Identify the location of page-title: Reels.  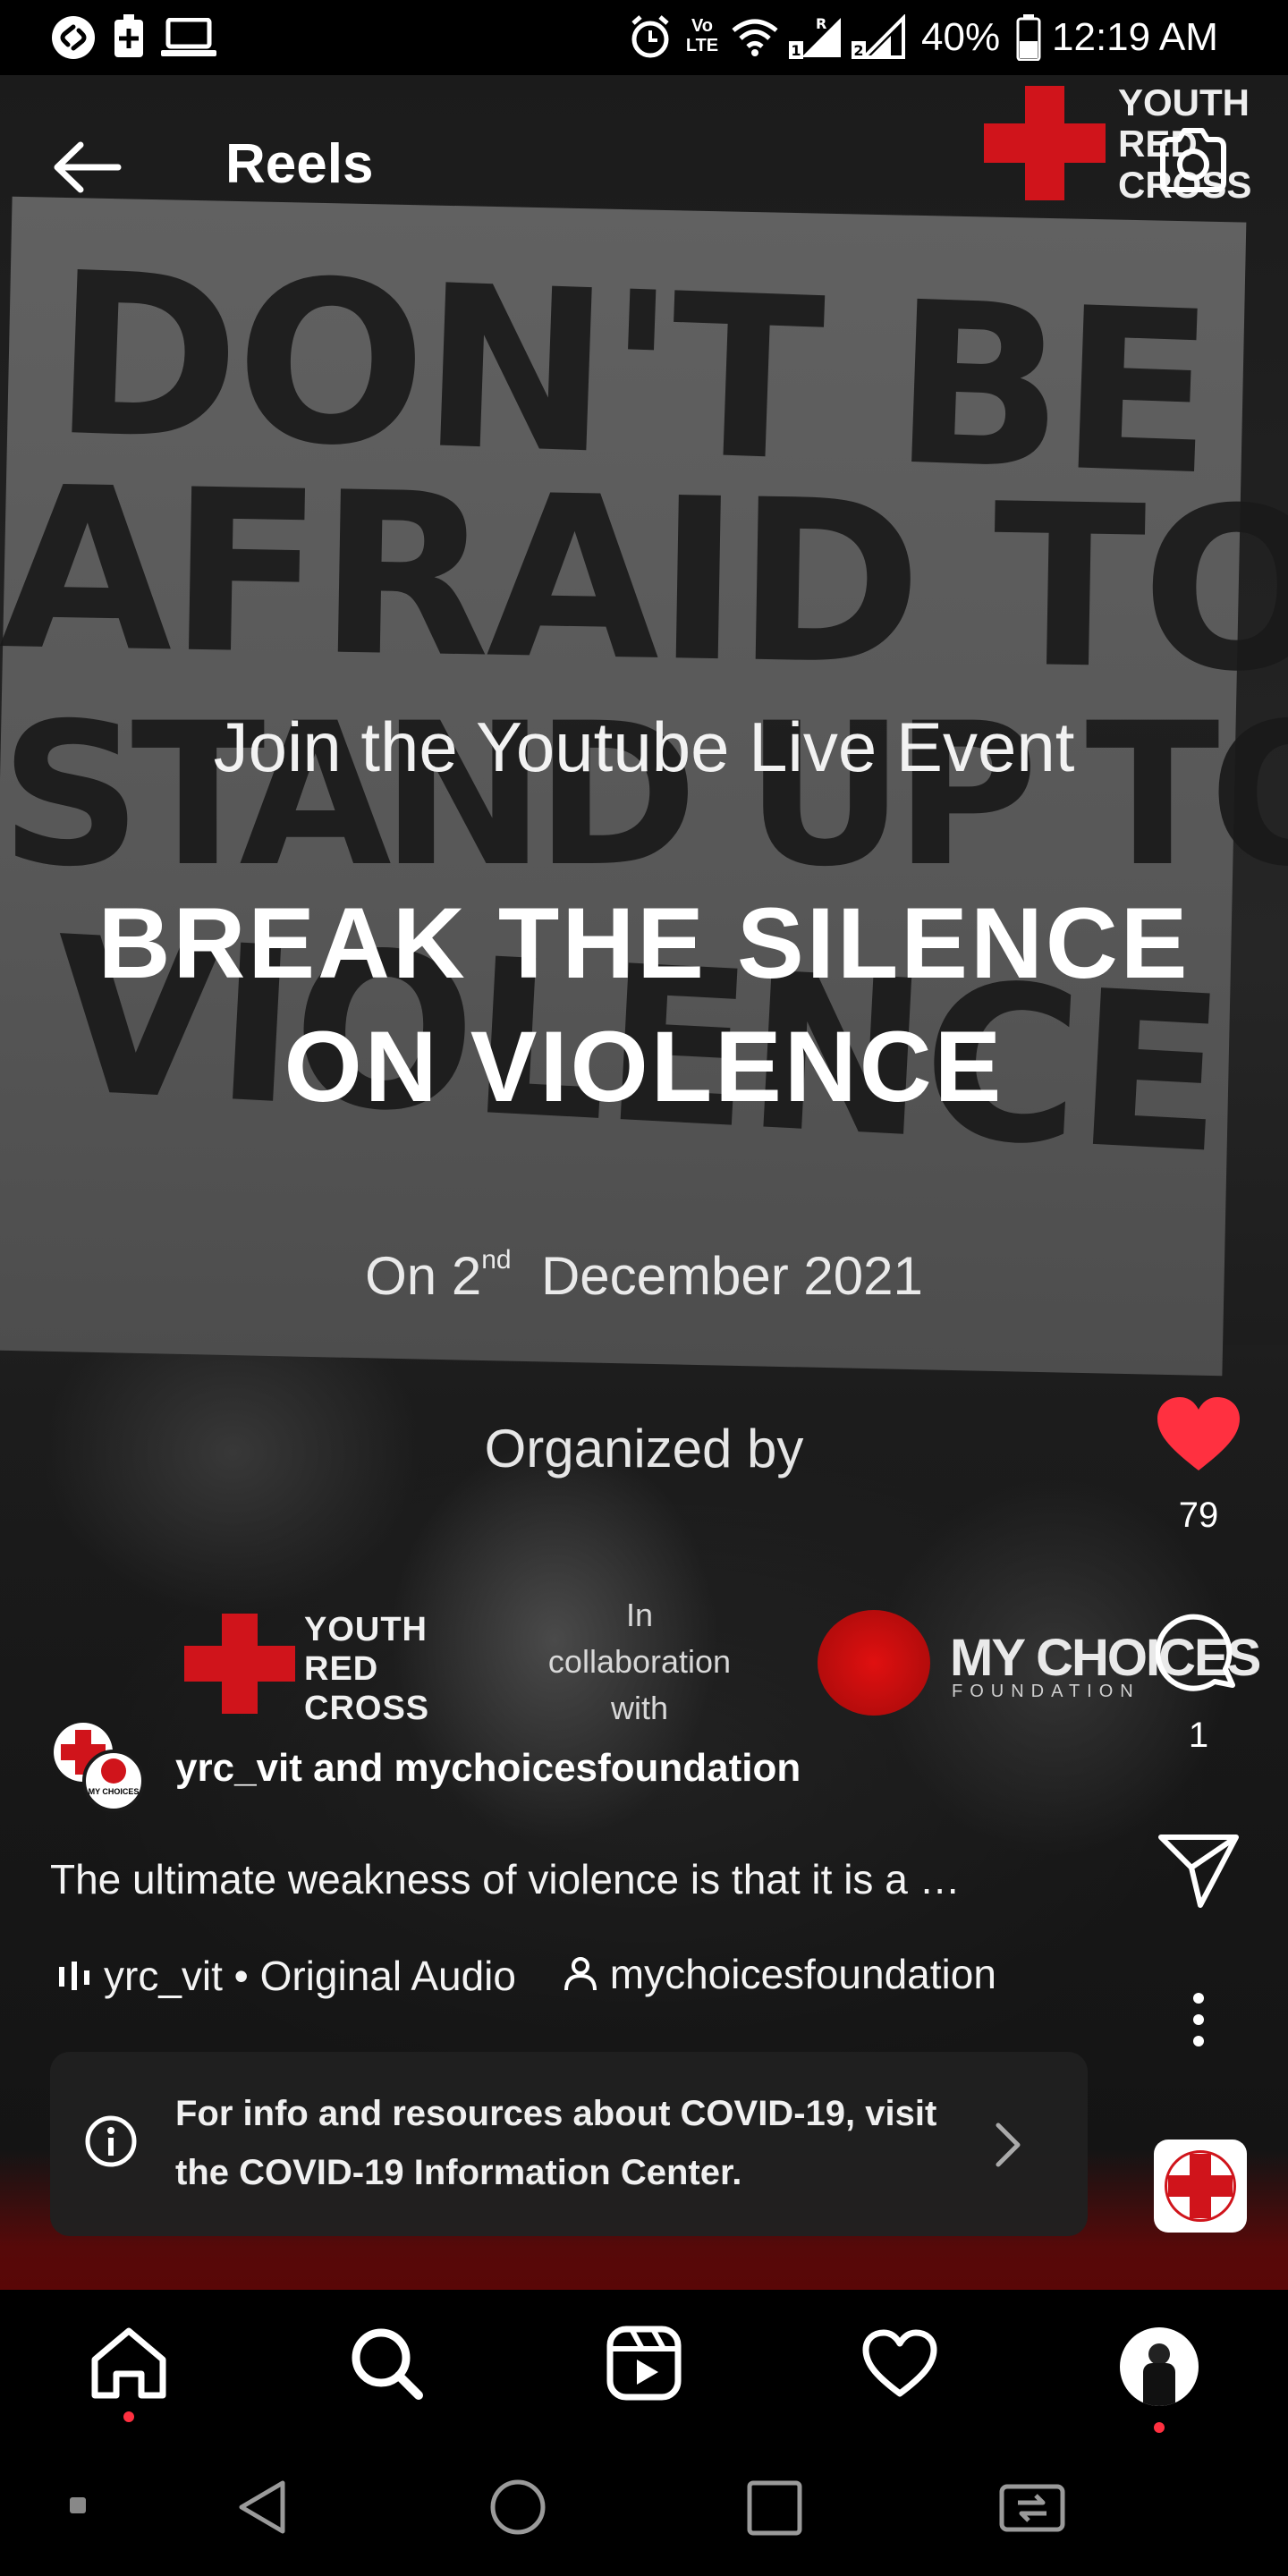
(299, 164).